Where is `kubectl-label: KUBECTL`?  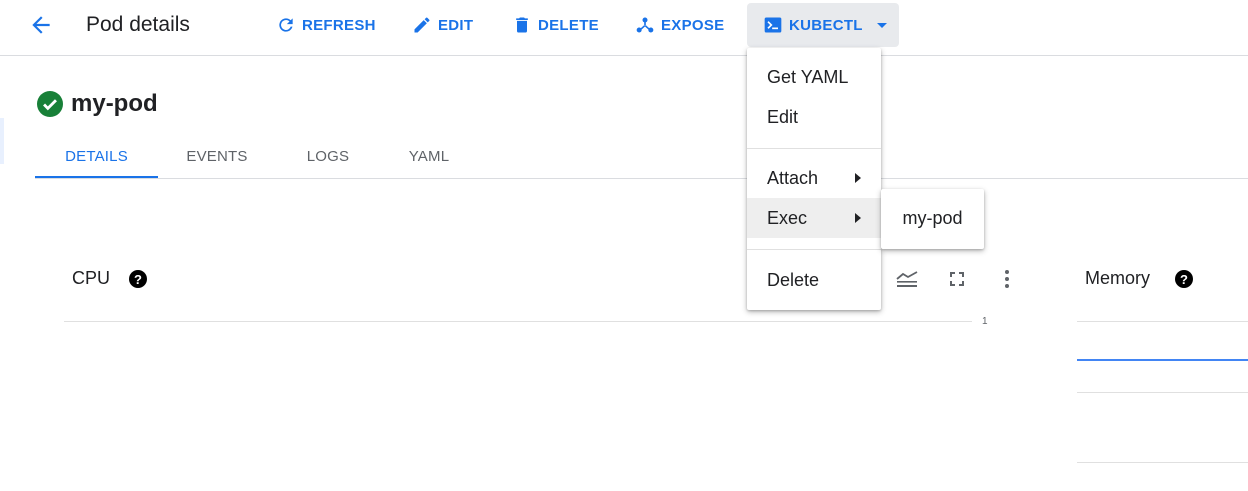
kubectl-label: KUBECTL is located at coordinates (826, 25).